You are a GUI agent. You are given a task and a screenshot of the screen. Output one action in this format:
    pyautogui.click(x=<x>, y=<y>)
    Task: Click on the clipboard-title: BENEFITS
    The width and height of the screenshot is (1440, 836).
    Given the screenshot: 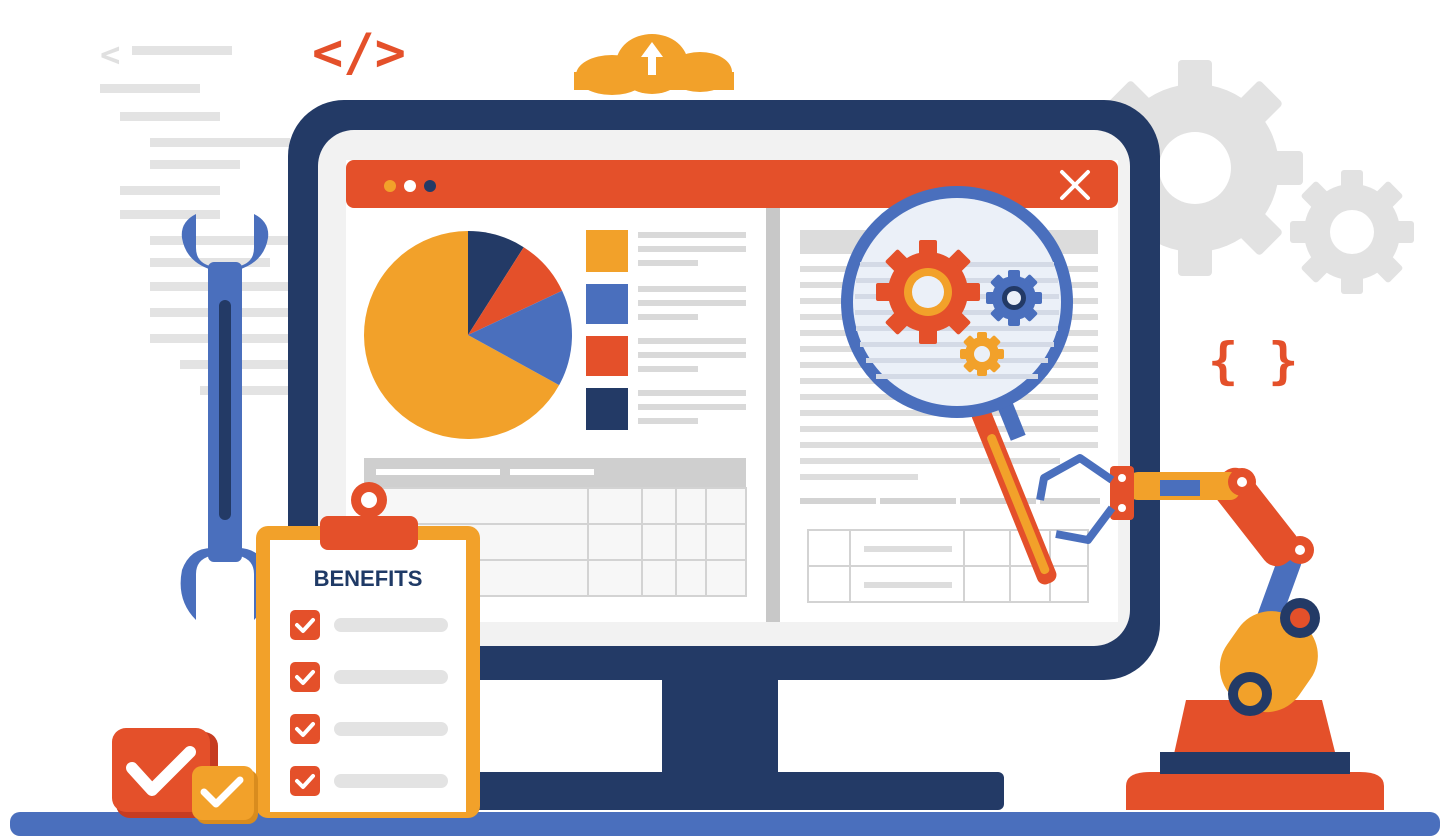 What is the action you would take?
    pyautogui.click(x=368, y=578)
    